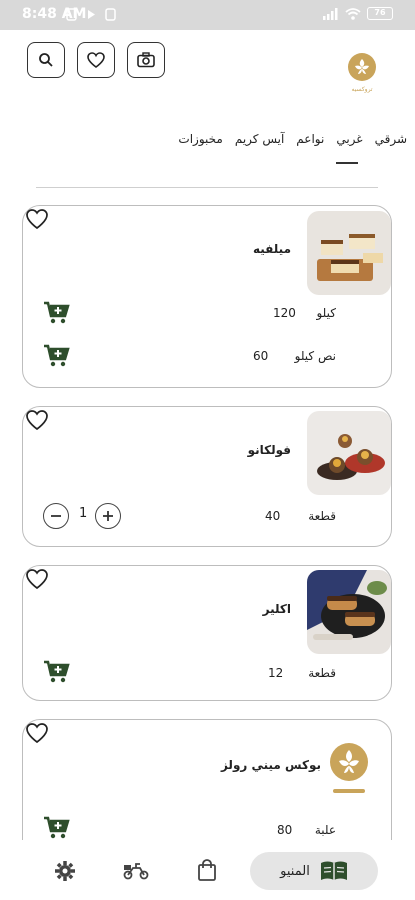 The width and height of the screenshot is (415, 900). I want to click on tab-ice-cream: آيس كريم, so click(259, 139).